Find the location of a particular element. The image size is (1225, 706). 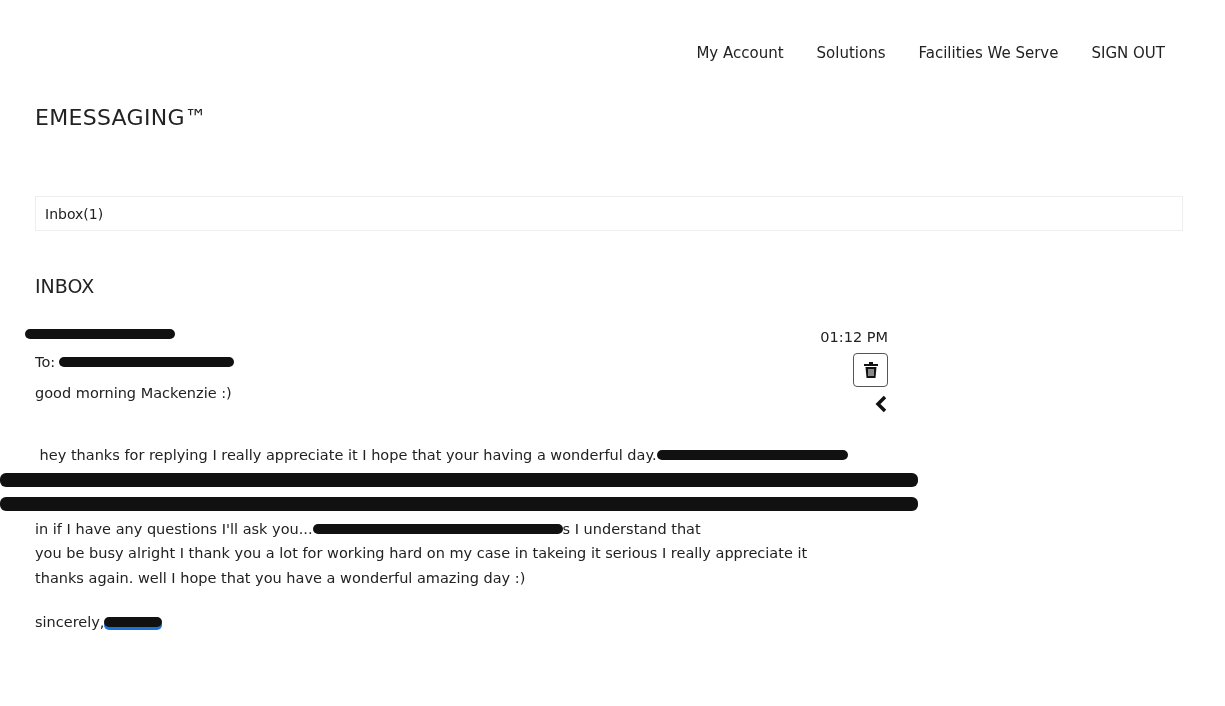

nav-link: Facilities We Serve is located at coordinates (988, 53).